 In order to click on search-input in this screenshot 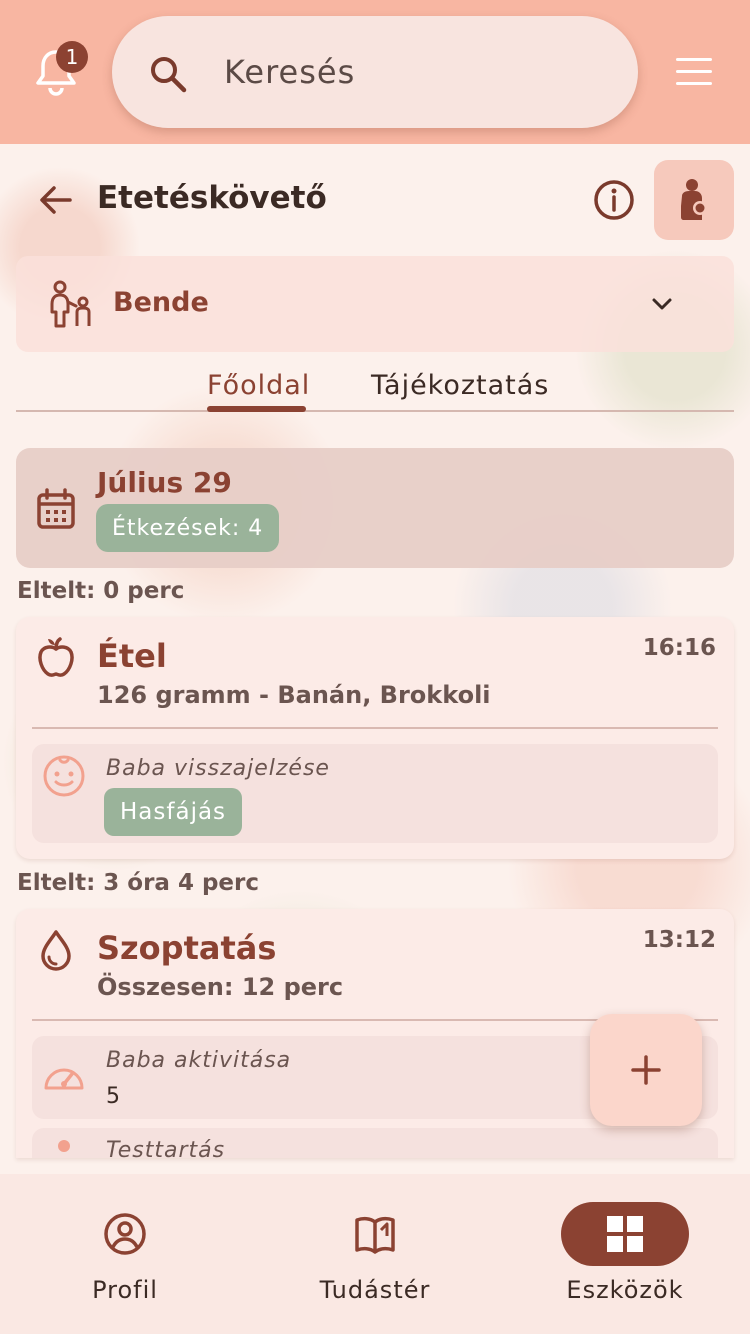, I will do `click(414, 72)`.